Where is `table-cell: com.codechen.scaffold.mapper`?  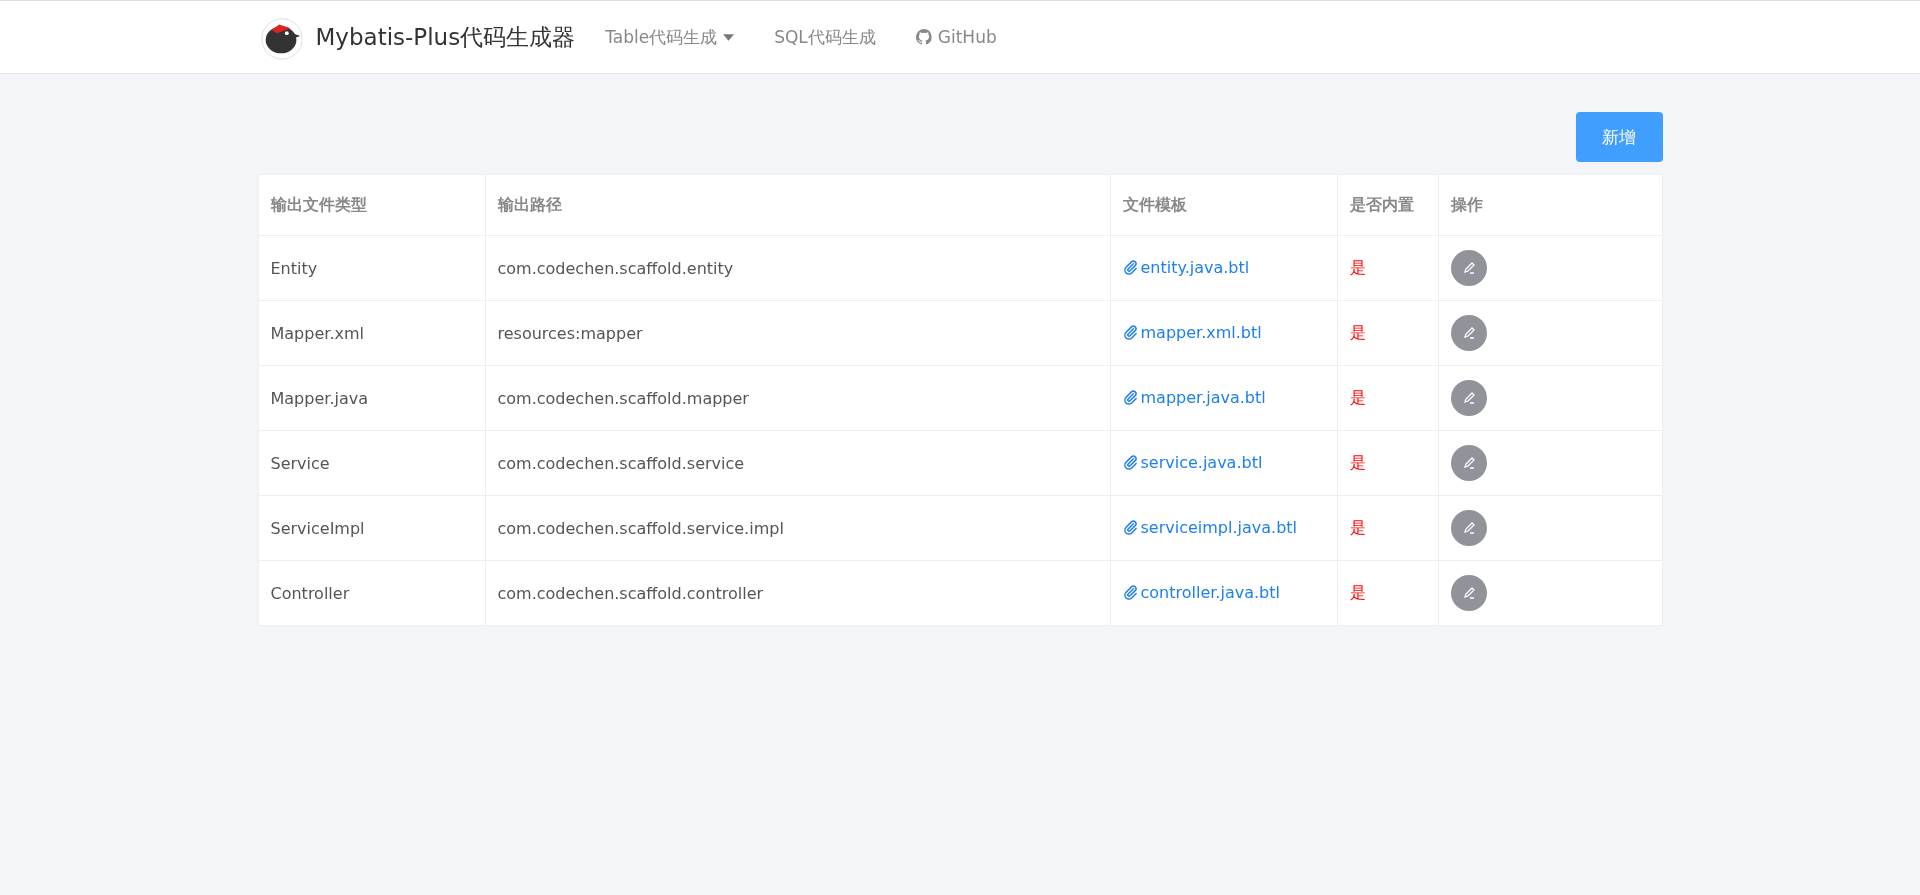 table-cell: com.codechen.scaffold.mapper is located at coordinates (797, 398).